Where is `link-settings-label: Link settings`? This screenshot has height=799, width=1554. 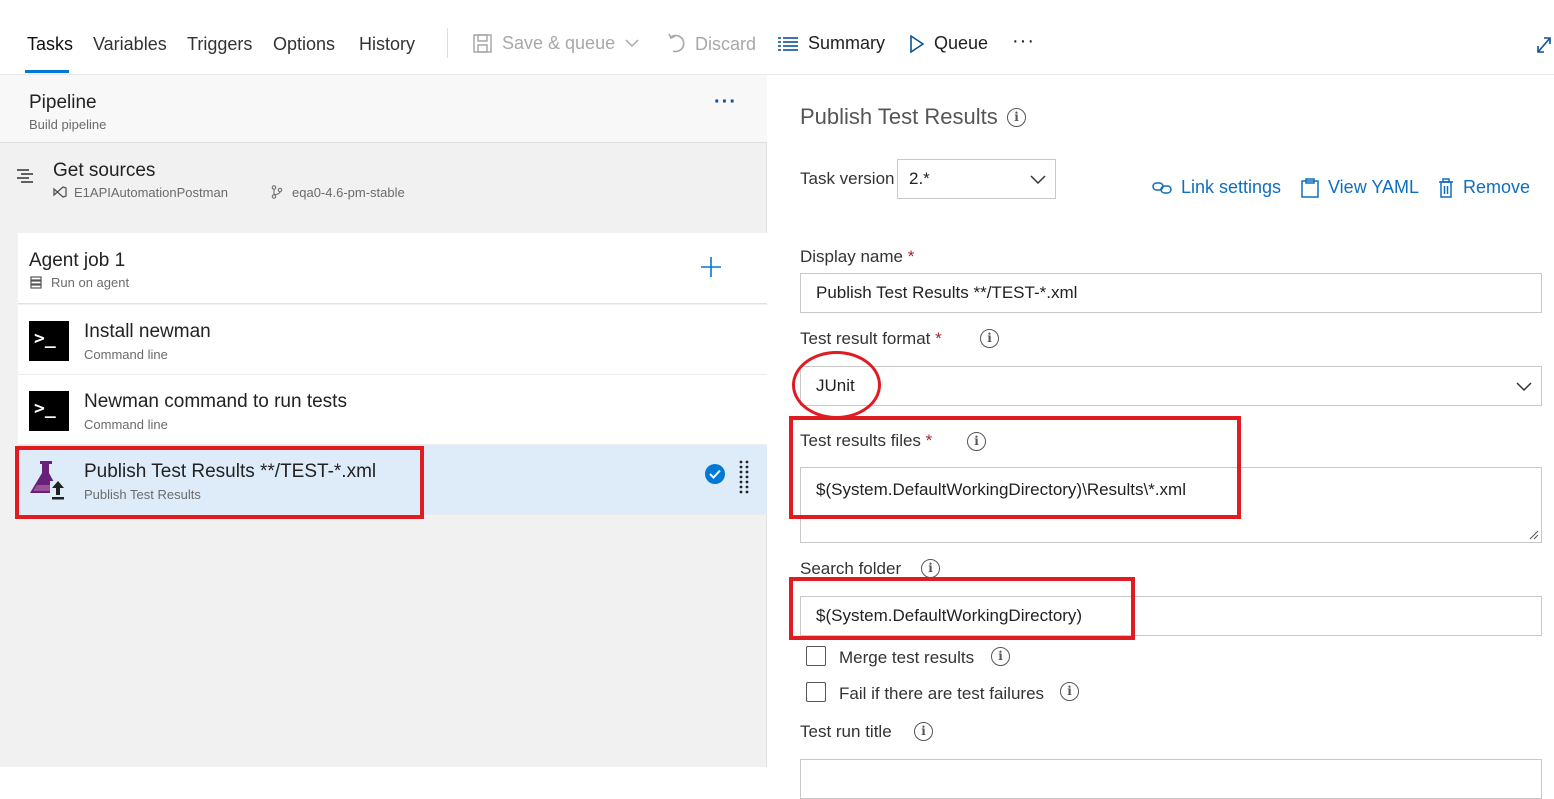
link-settings-label: Link settings is located at coordinates (1231, 187).